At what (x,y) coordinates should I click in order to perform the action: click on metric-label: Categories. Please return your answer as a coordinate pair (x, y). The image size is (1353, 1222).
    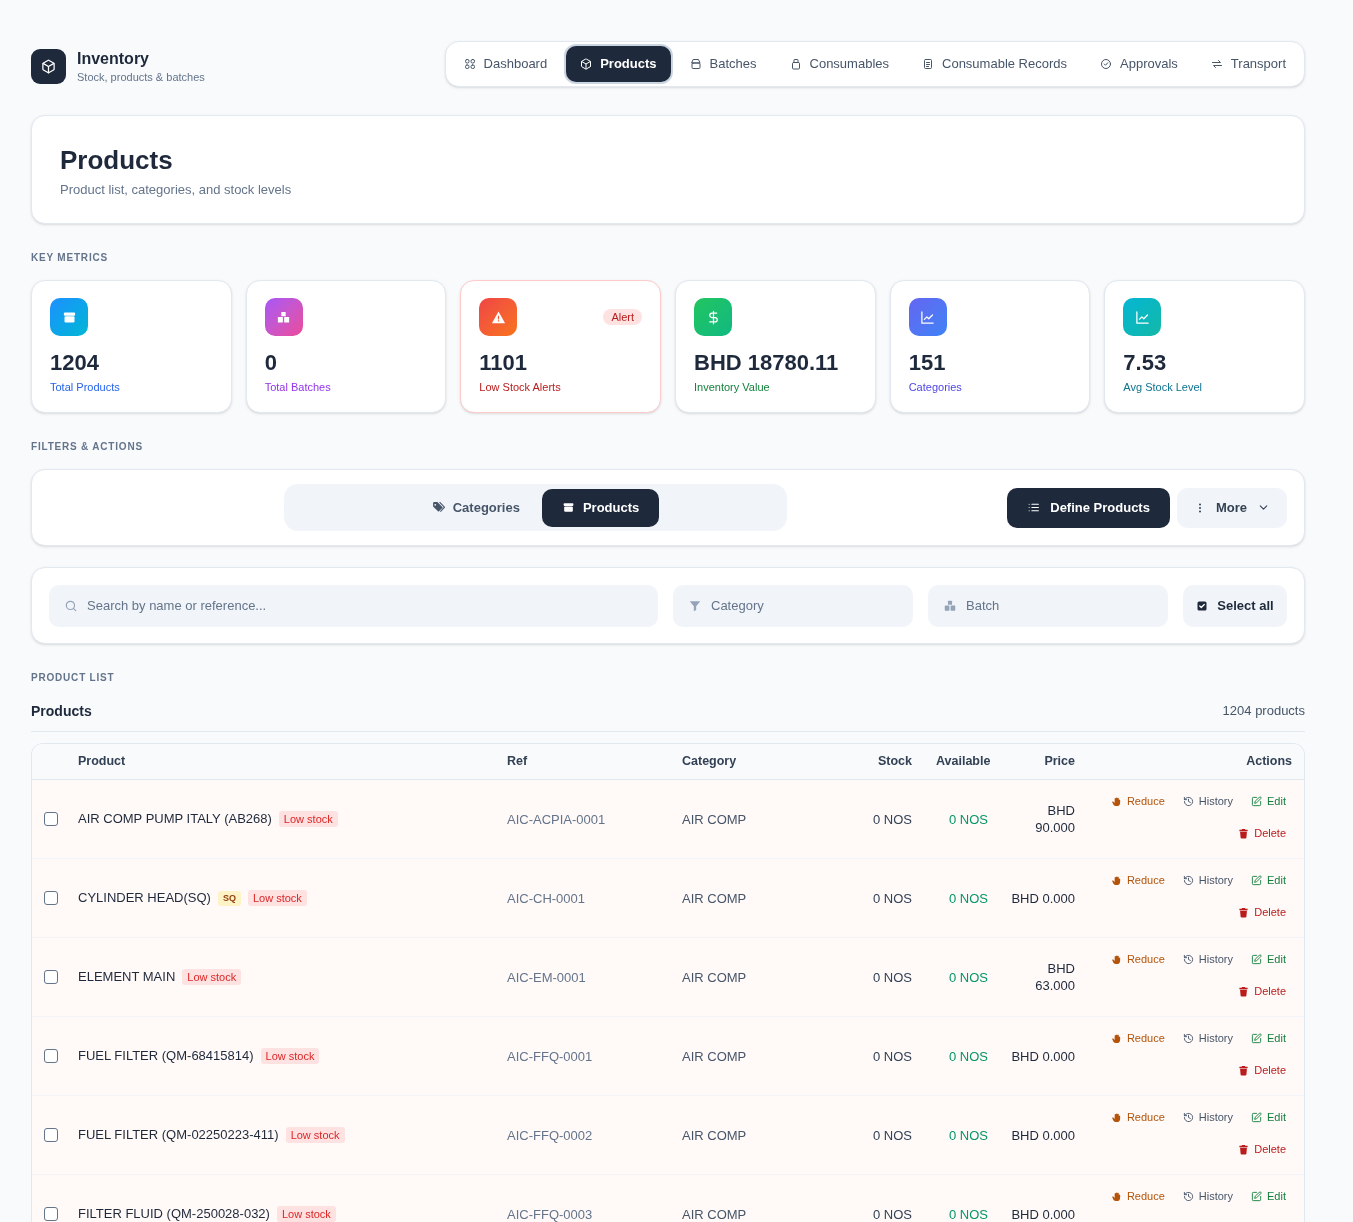
    Looking at the image, I should click on (935, 387).